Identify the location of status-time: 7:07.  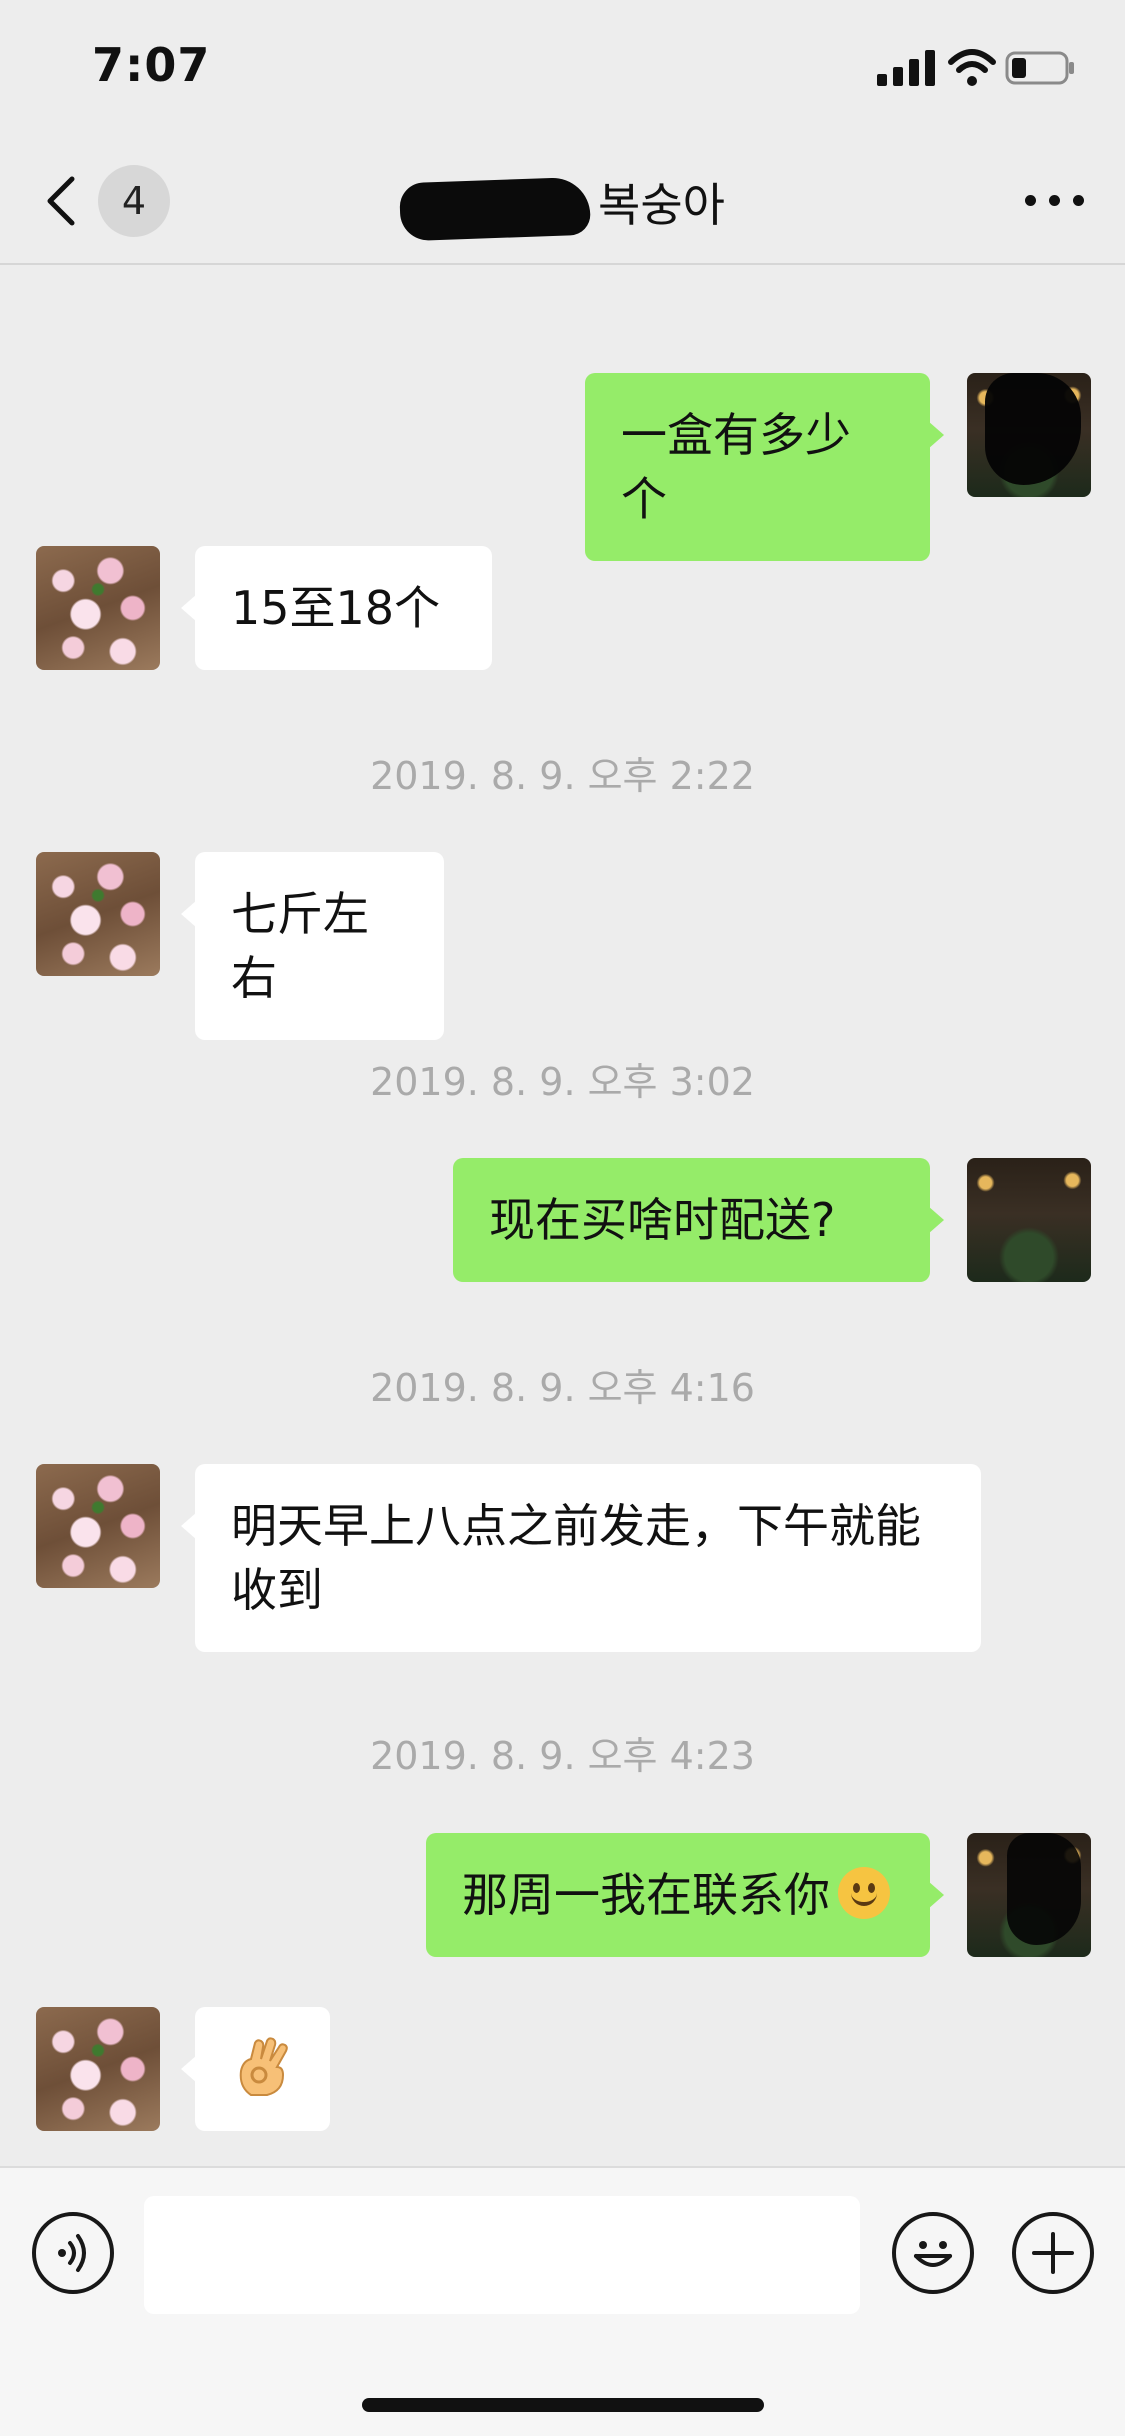
(151, 65).